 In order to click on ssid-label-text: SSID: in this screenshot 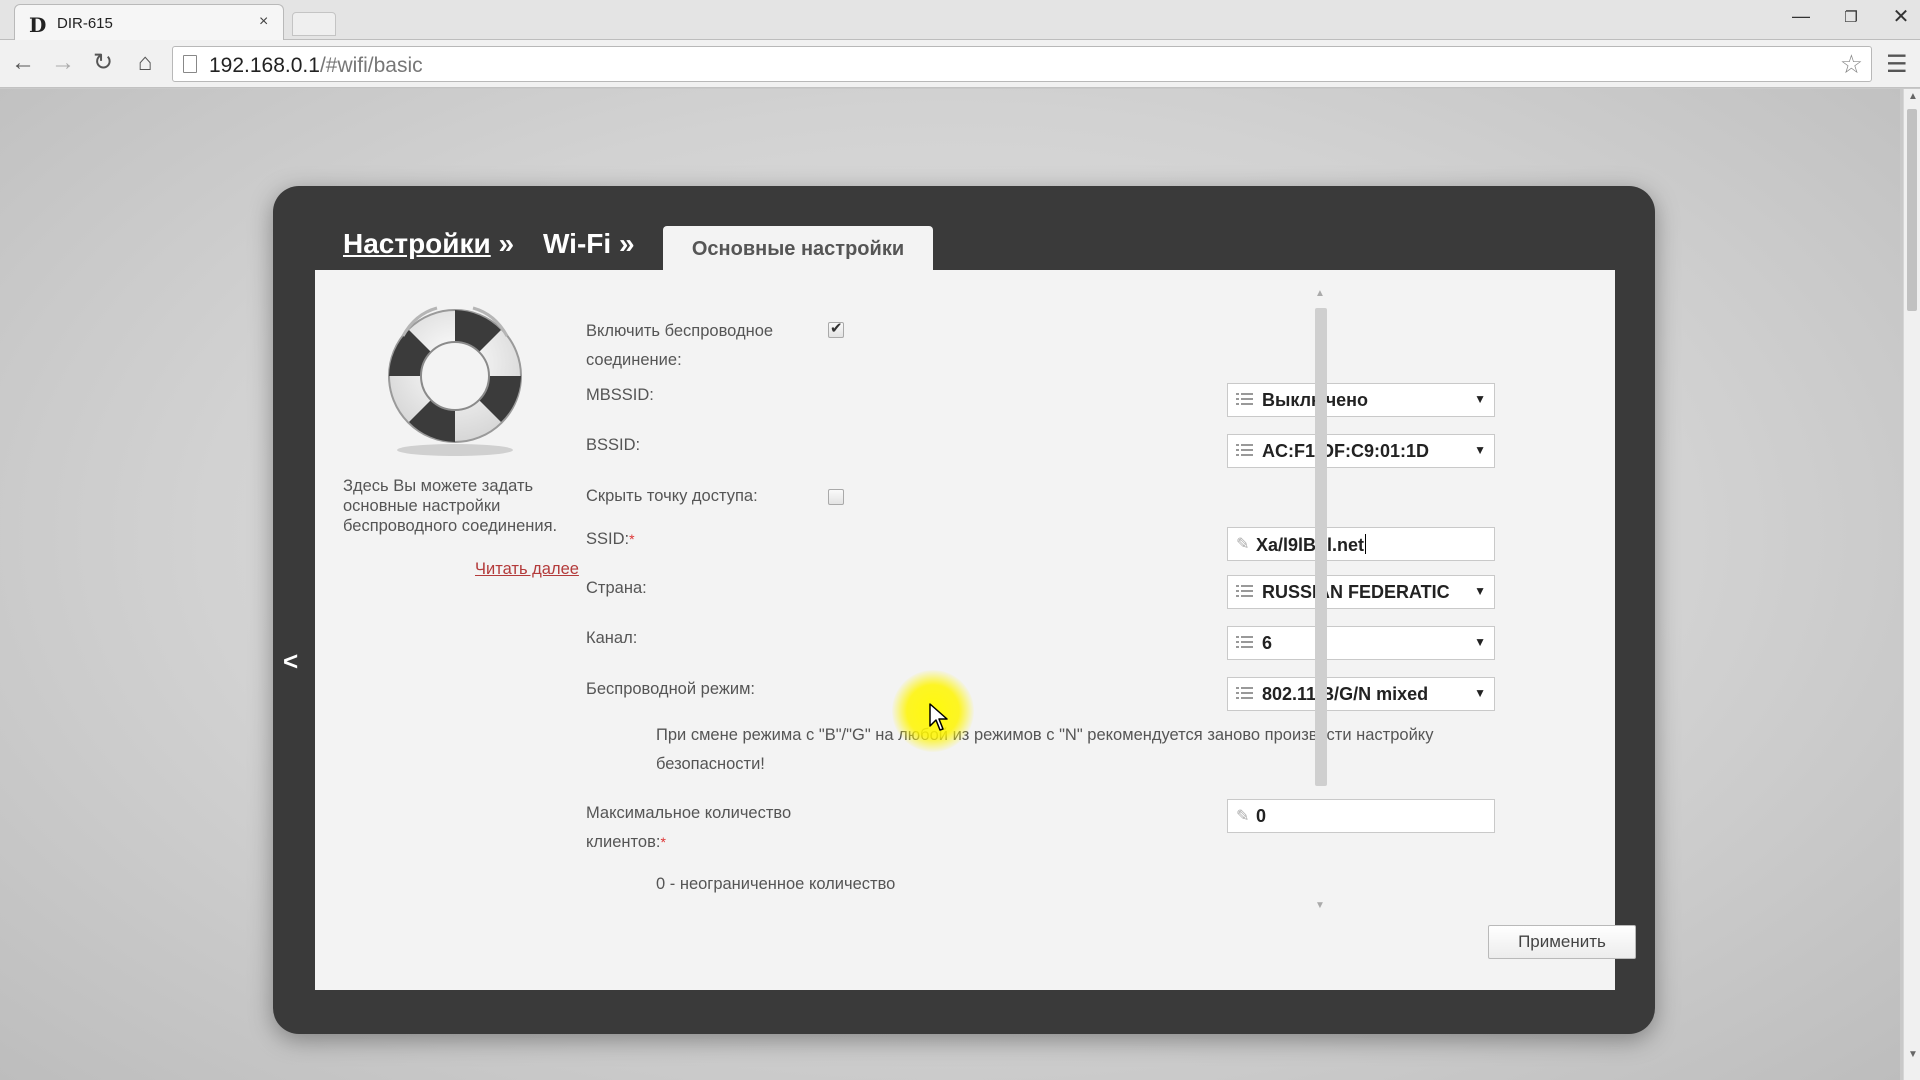, I will do `click(608, 539)`.